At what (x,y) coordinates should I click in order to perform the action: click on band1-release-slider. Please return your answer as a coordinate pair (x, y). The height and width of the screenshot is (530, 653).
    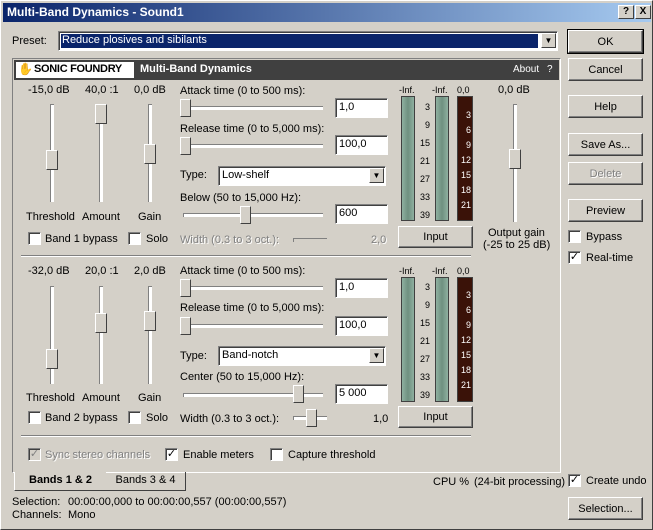
    Looking at the image, I should click on (185, 146).